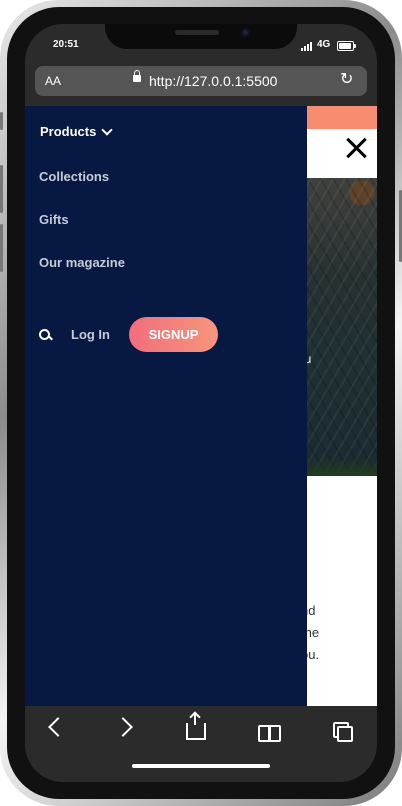 The height and width of the screenshot is (806, 402). Describe the element at coordinates (53, 81) in the screenshot. I see `text-size-button: AA` at that location.